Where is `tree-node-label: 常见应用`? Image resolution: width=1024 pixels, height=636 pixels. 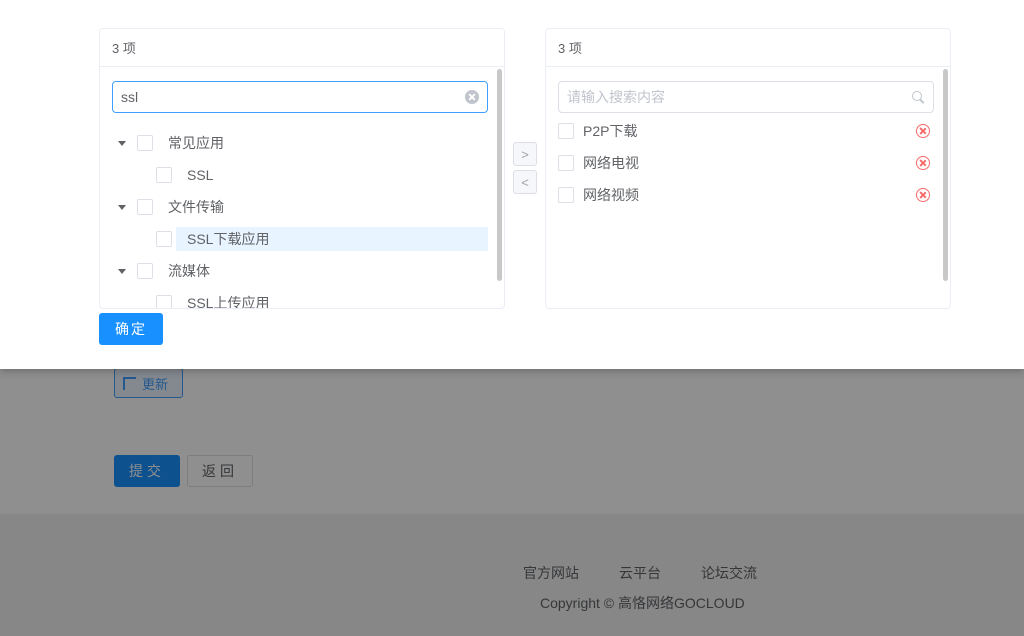
tree-node-label: 常见应用 is located at coordinates (196, 143).